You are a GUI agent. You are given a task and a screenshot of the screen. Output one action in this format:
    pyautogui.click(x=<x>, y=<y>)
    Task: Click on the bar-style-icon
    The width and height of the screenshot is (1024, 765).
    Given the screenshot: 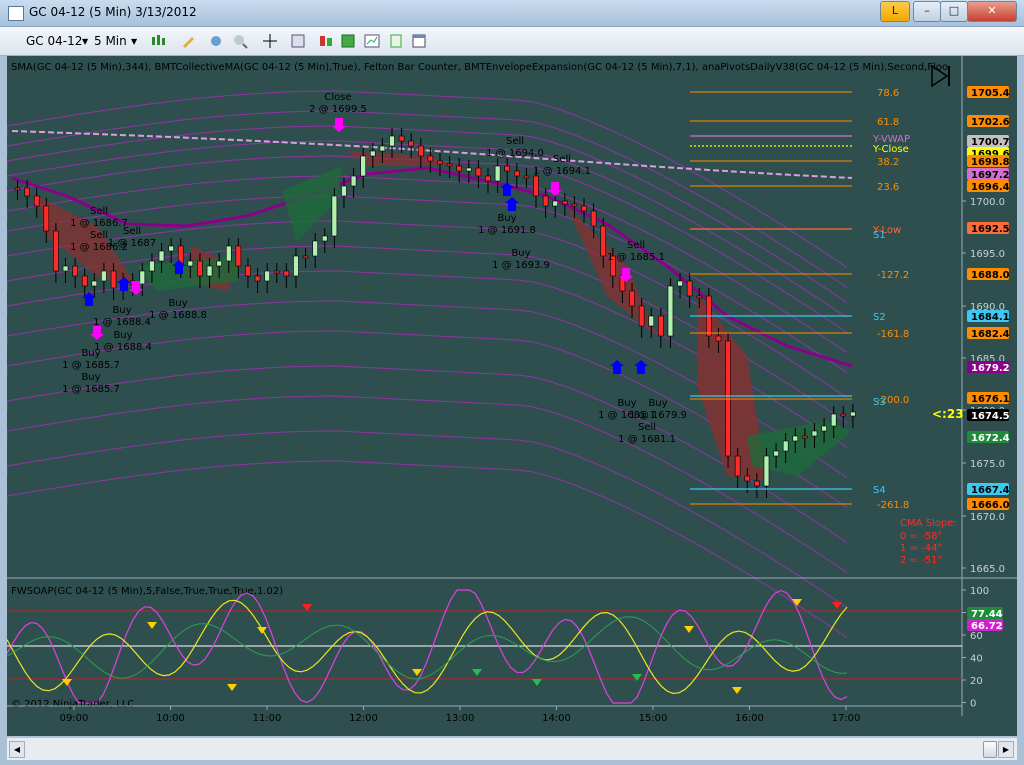 What is the action you would take?
    pyautogui.click(x=158, y=41)
    